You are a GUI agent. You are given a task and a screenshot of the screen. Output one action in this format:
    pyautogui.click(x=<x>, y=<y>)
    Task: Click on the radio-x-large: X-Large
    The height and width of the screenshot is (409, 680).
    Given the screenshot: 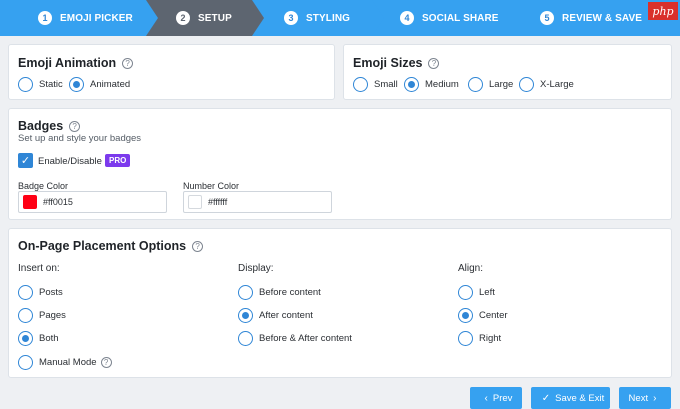 What is the action you would take?
    pyautogui.click(x=546, y=84)
    